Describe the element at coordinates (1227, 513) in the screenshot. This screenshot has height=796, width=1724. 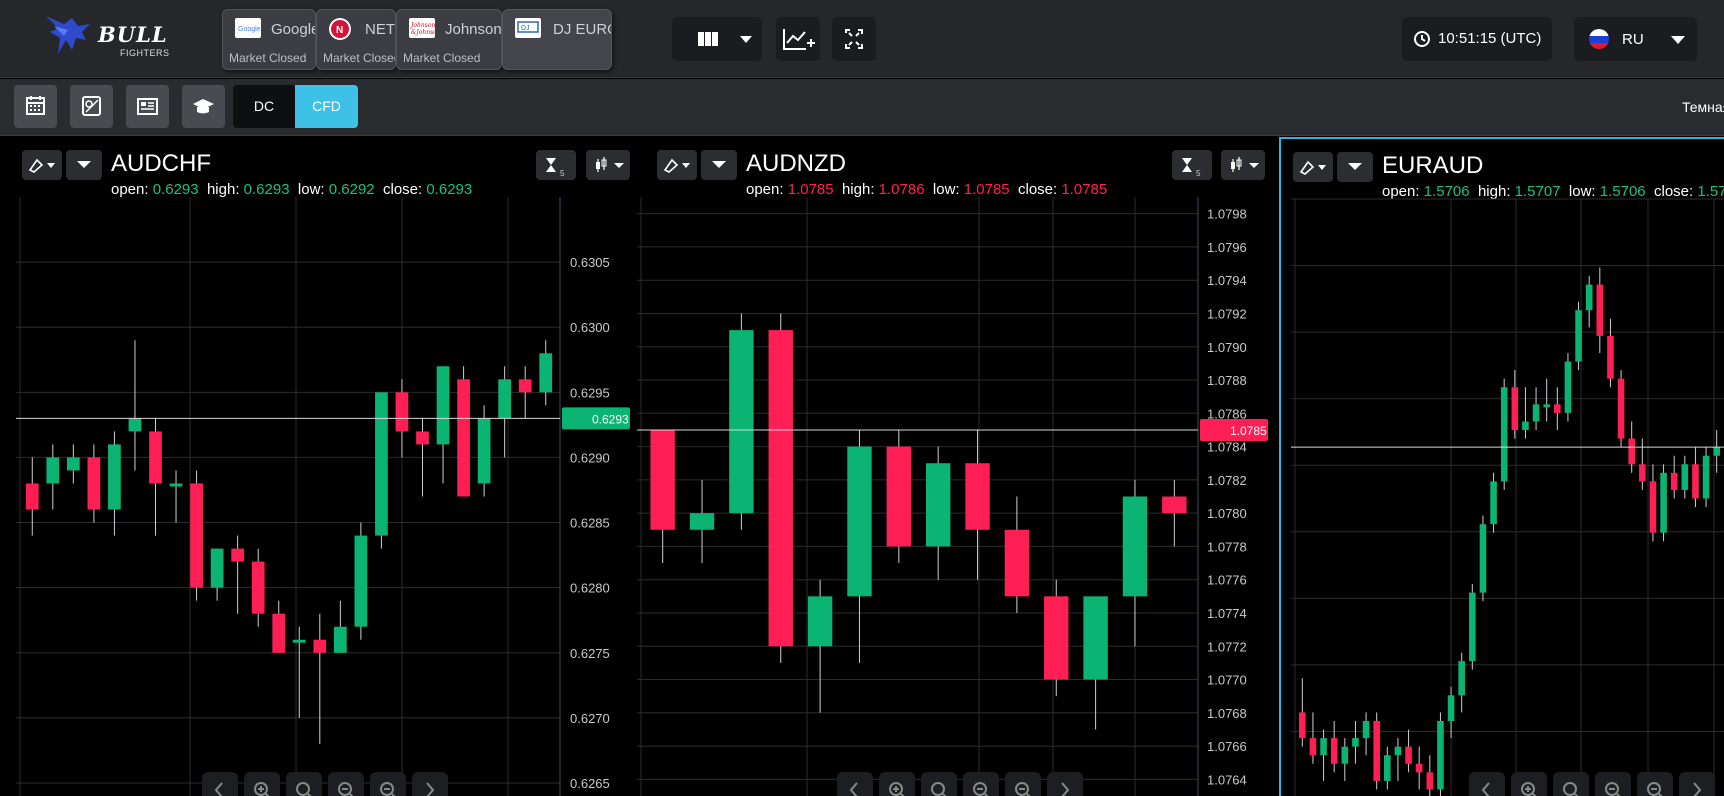
I see `y-tick-label: 1.0780` at that location.